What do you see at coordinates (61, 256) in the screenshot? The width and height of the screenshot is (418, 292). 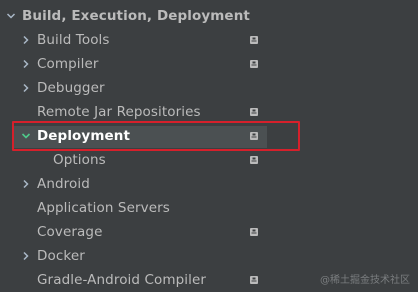 I see `tree-node-label: Docker` at bounding box center [61, 256].